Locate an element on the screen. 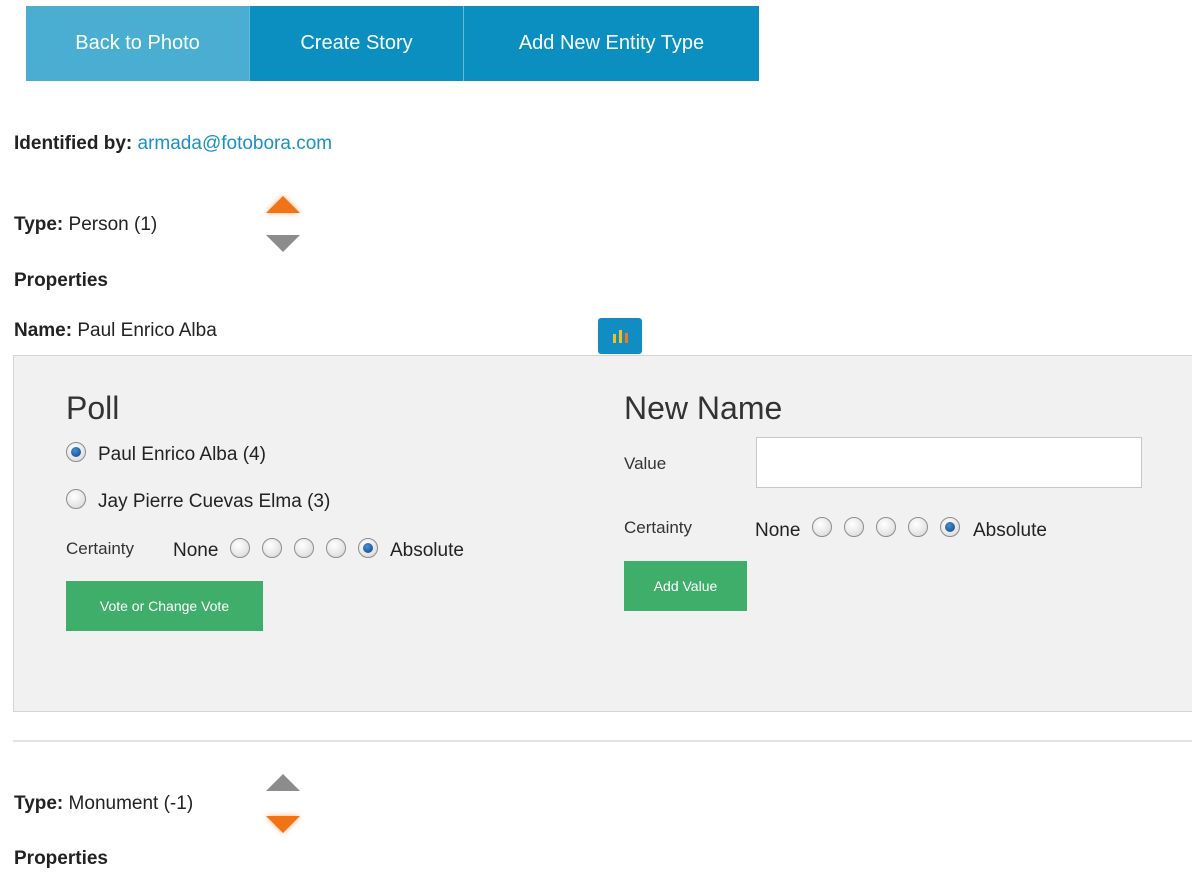 The height and width of the screenshot is (873, 1192). entity-type-monument: Type: Monument (-1) is located at coordinates (103, 804).